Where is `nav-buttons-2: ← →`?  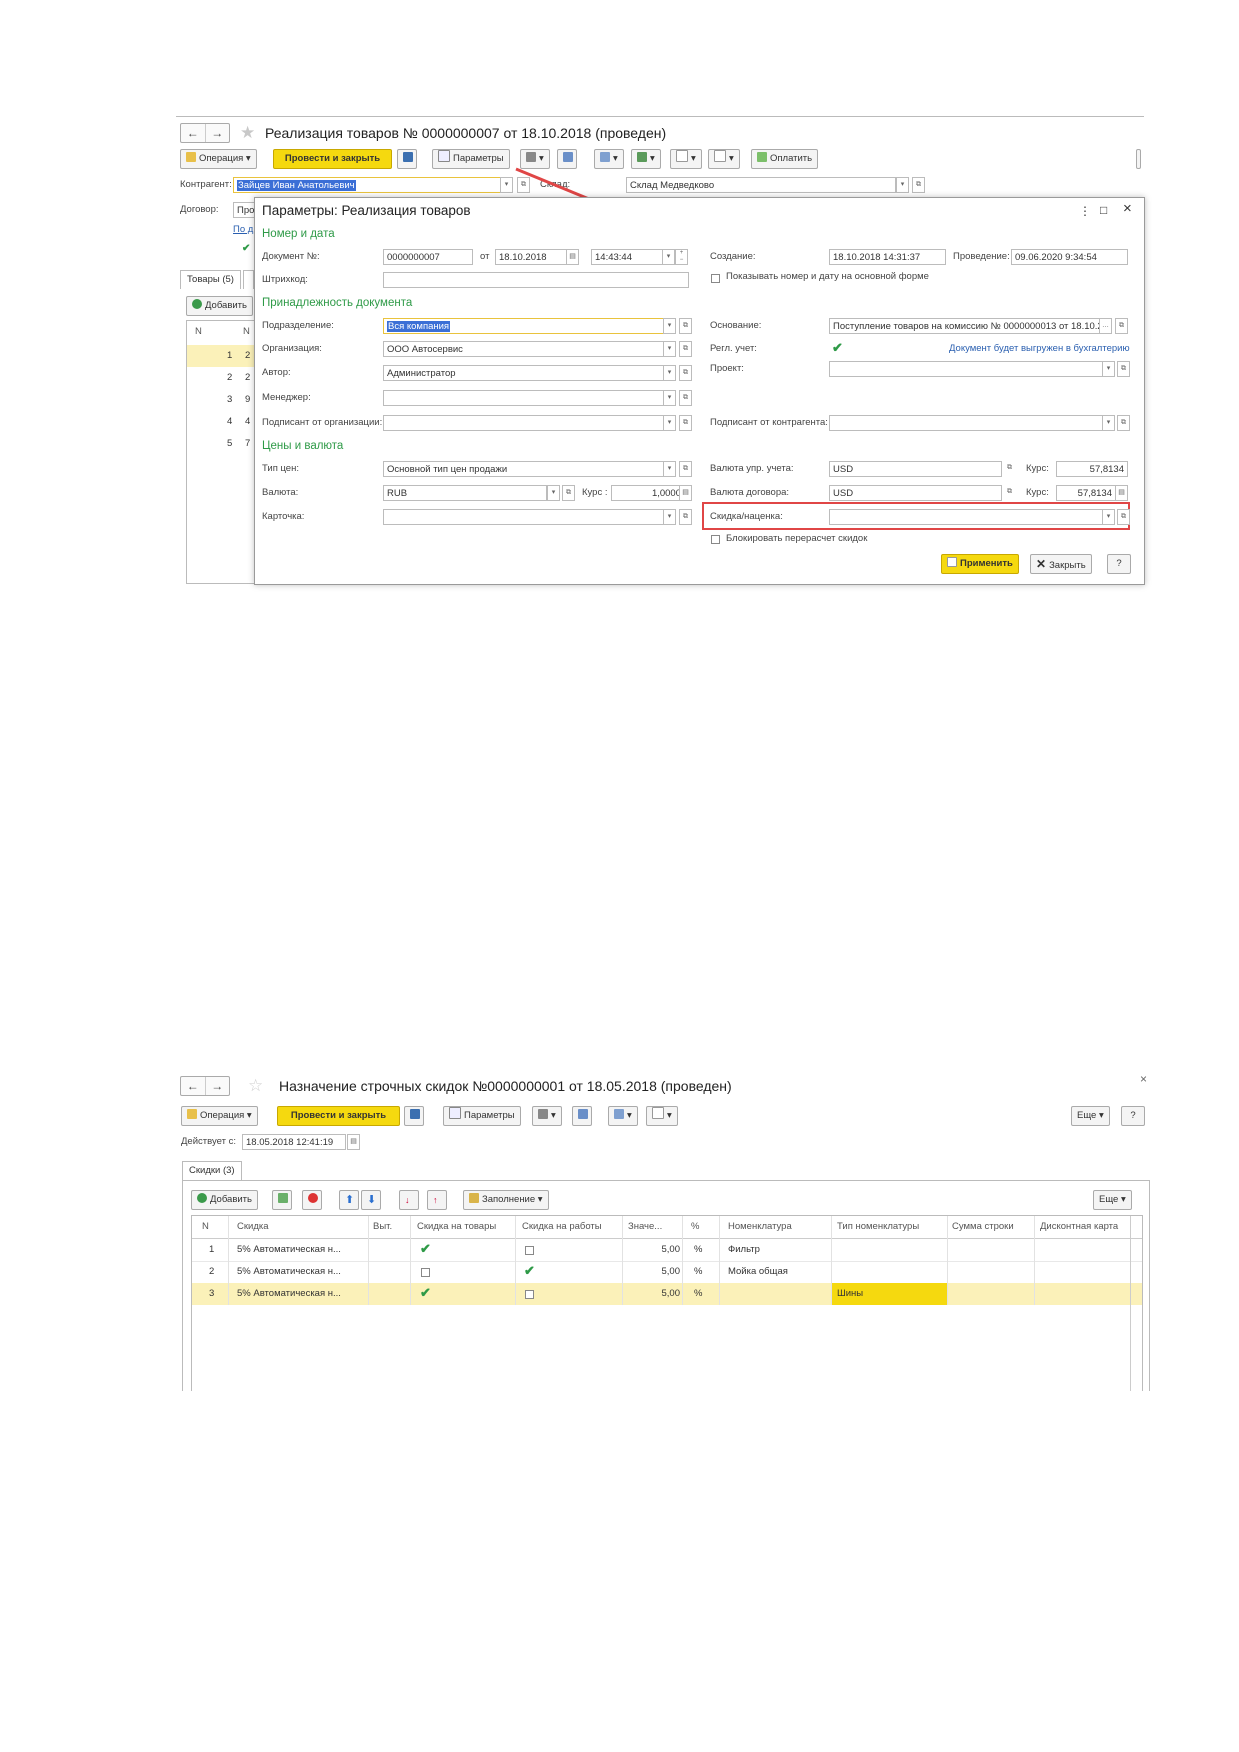
nav-buttons-2: ← → is located at coordinates (205, 1086).